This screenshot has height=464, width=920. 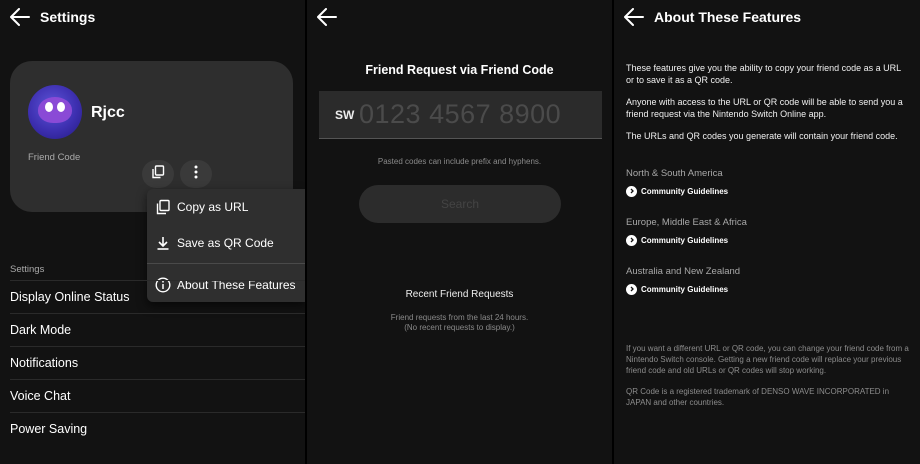 What do you see at coordinates (27, 269) in the screenshot?
I see `section-label: Settings` at bounding box center [27, 269].